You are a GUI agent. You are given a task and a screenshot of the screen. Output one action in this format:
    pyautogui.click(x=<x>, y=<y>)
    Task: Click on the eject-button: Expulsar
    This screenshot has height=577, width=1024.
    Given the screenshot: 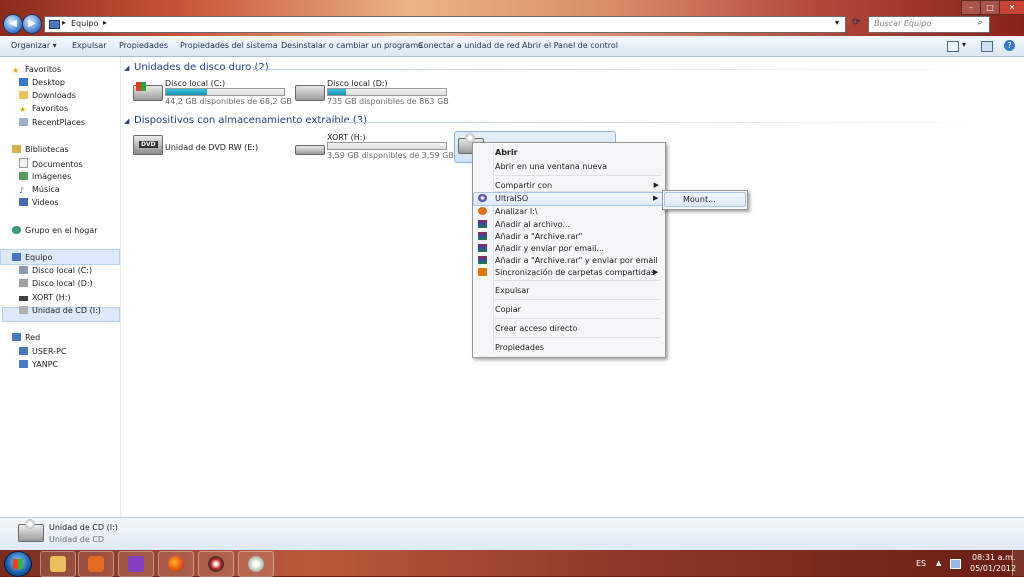 What is the action you would take?
    pyautogui.click(x=89, y=45)
    